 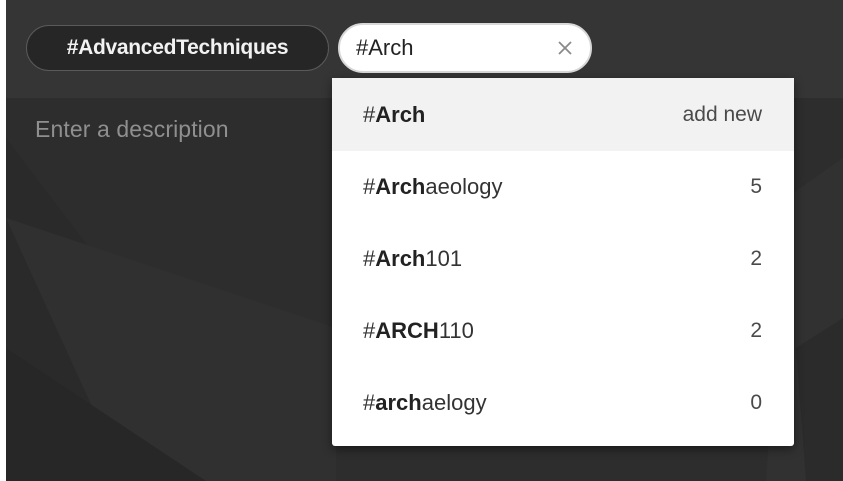 What do you see at coordinates (177, 48) in the screenshot?
I see `tag-chip-advancedtechniques: #AdvancedTechniques` at bounding box center [177, 48].